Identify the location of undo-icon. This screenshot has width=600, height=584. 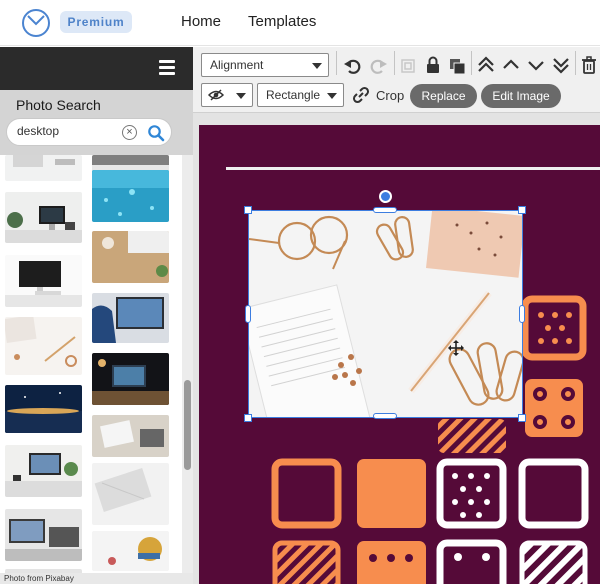
(353, 66).